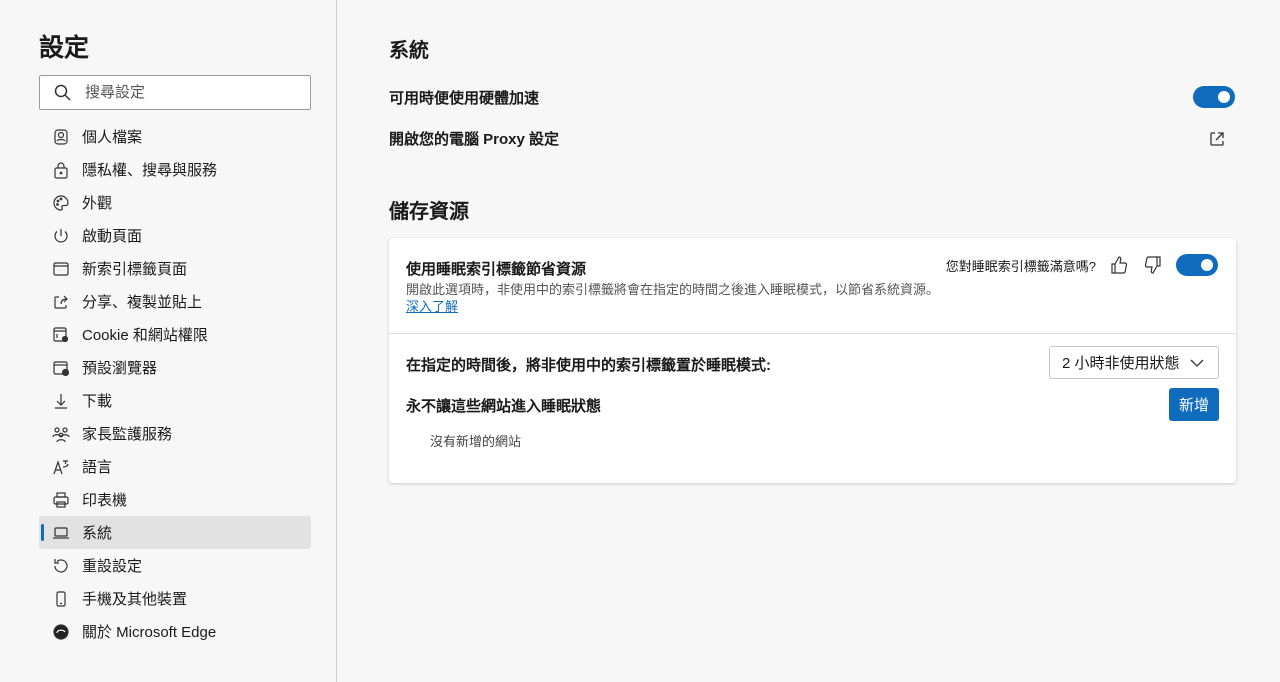 This screenshot has height=682, width=1280. I want to click on chevron-down-icon, so click(1197, 363).